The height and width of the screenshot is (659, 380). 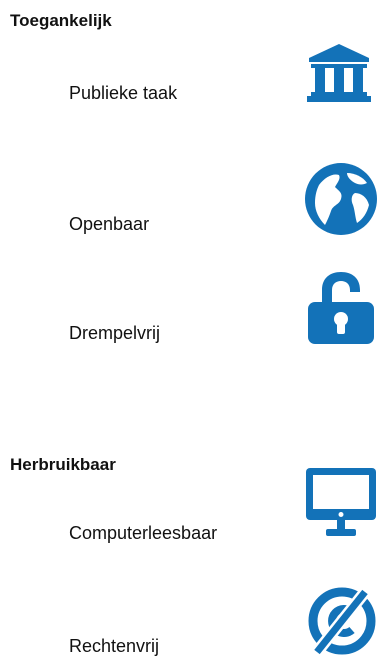 I want to click on item-label-computerleesbaar: Computerleesbaar, so click(x=143, y=533).